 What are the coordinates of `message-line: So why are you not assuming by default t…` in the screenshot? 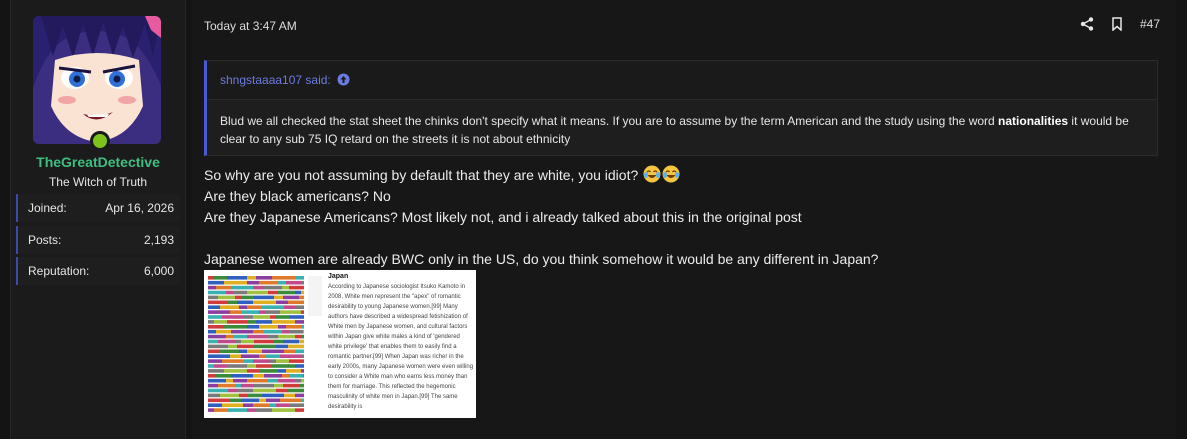 It's located at (421, 175).